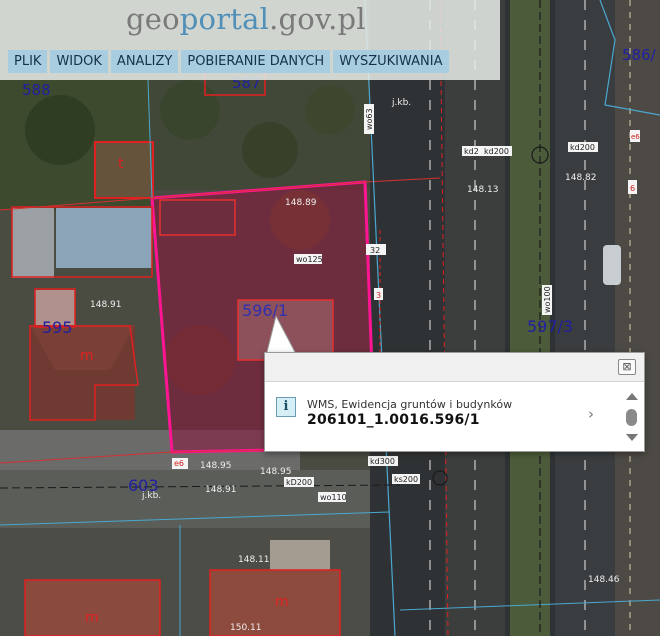  I want to click on map-label: ks200, so click(406, 479).